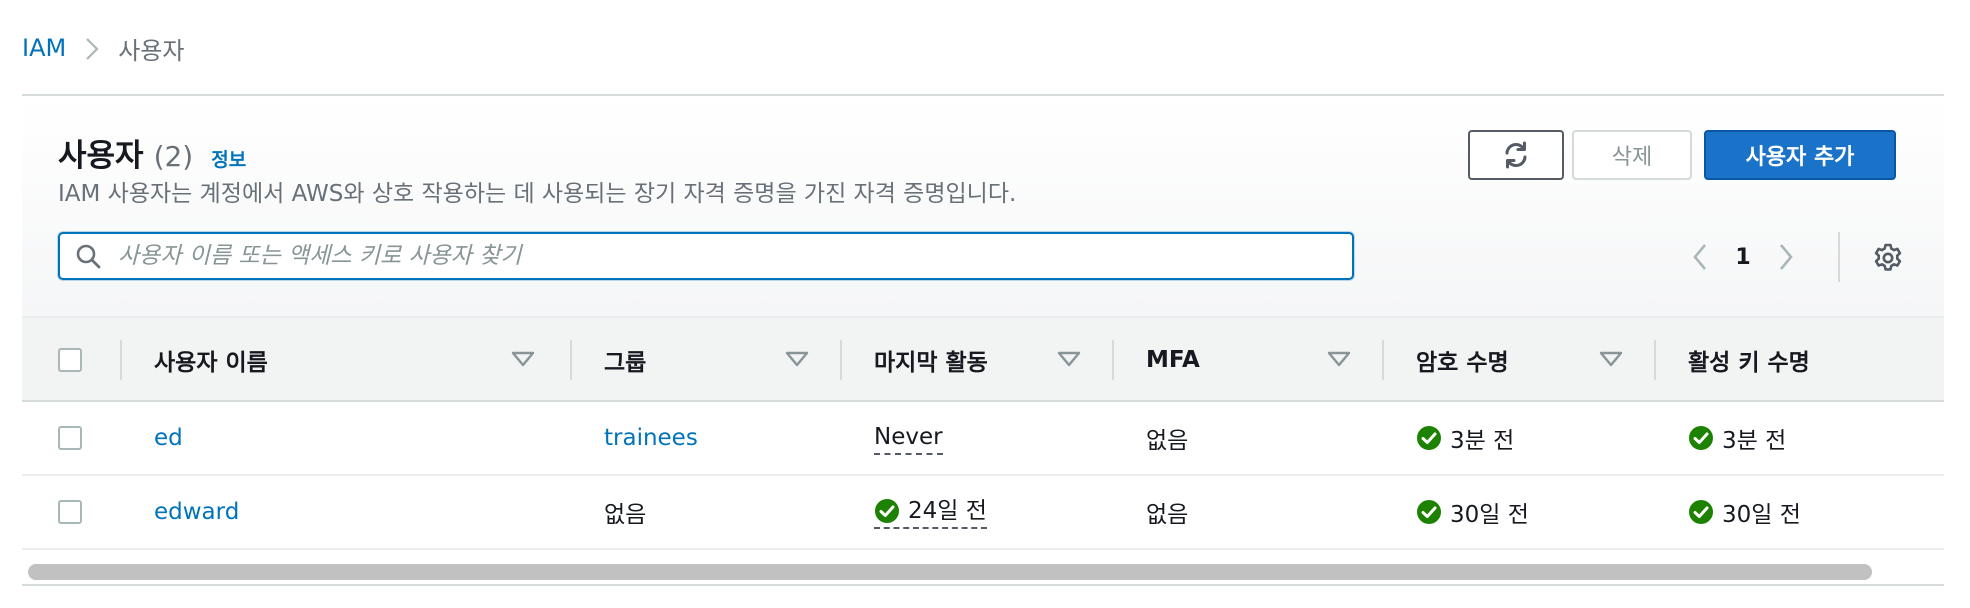 The width and height of the screenshot is (1970, 608). I want to click on column-header-active-key-age: 활성 키 수명, so click(1749, 360).